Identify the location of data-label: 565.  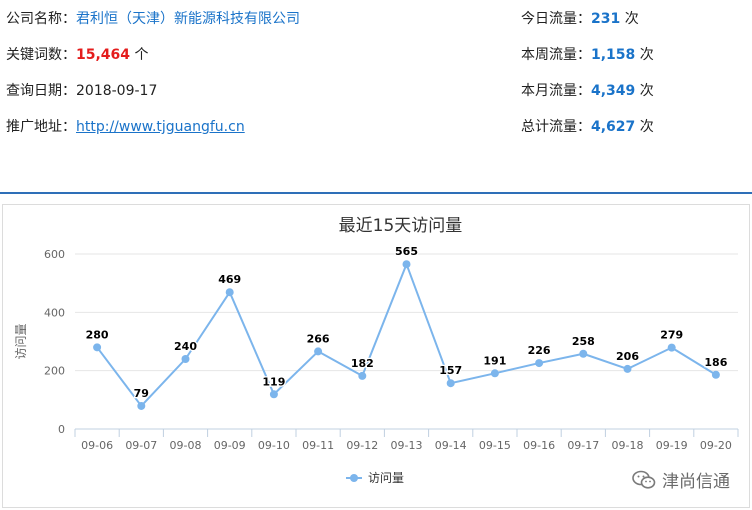
(406, 251).